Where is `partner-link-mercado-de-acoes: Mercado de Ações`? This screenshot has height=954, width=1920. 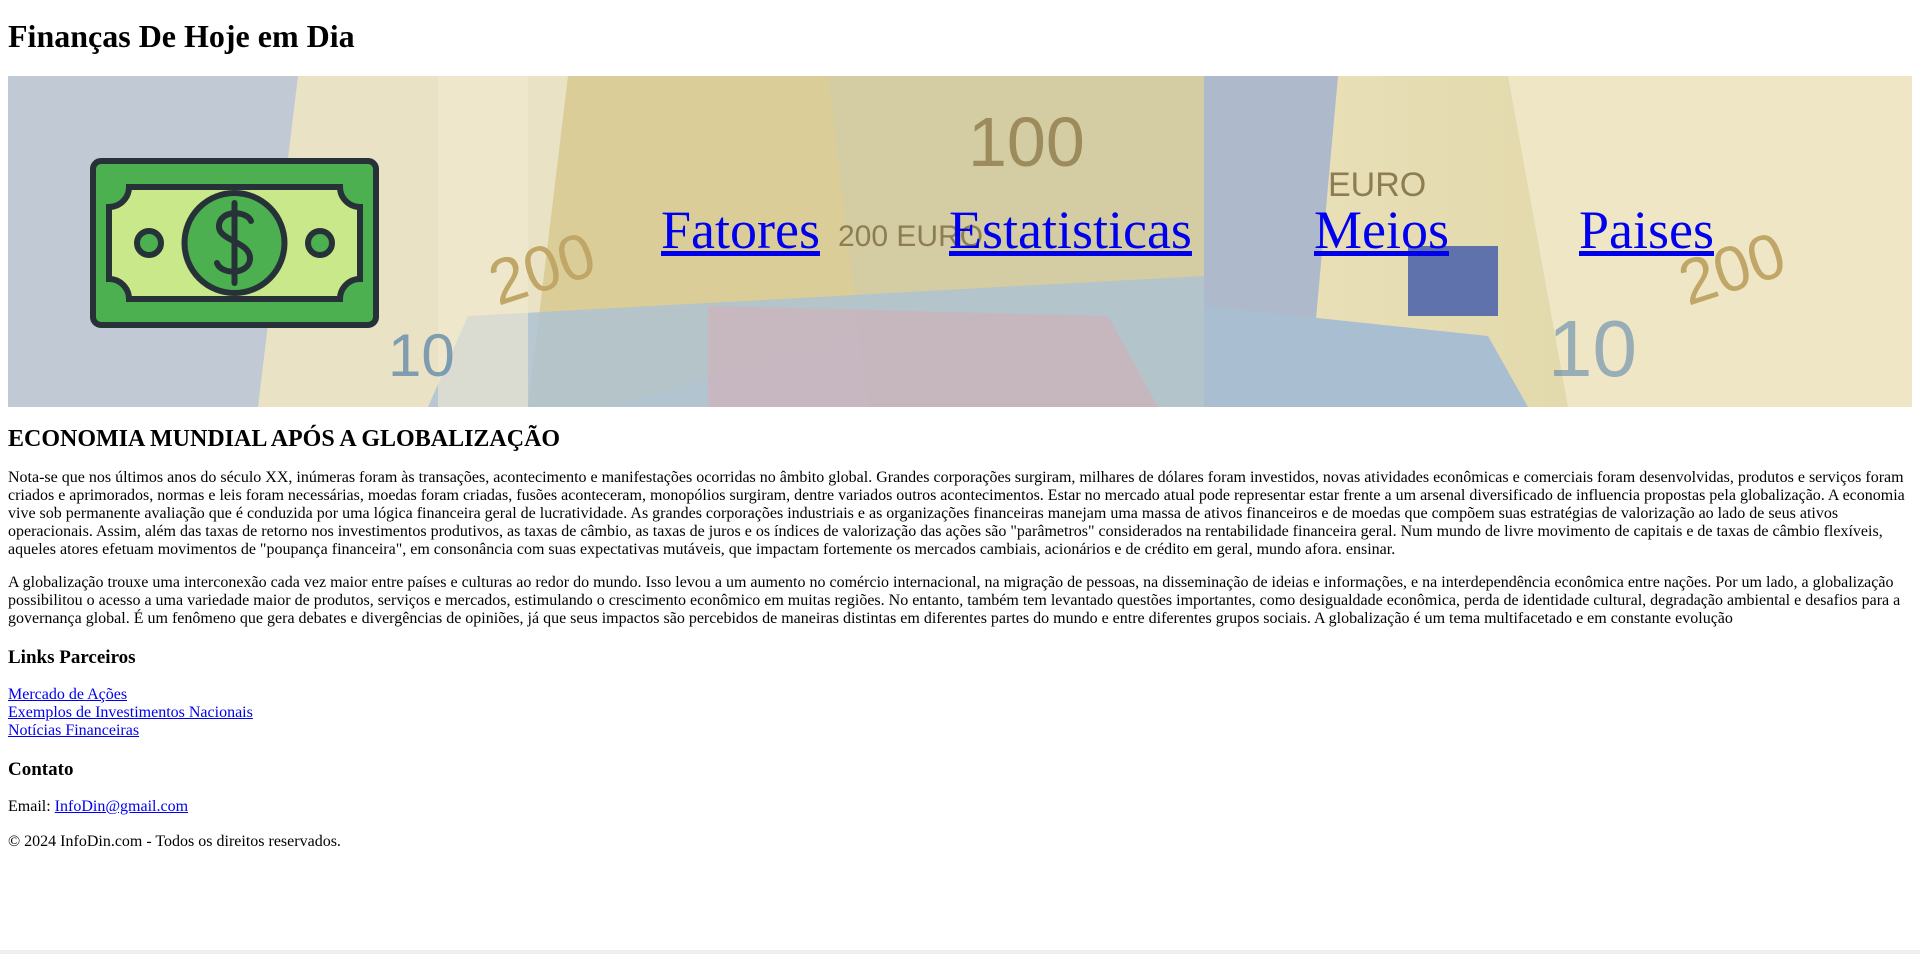 partner-link-mercado-de-acoes: Mercado de Ações is located at coordinates (960, 695).